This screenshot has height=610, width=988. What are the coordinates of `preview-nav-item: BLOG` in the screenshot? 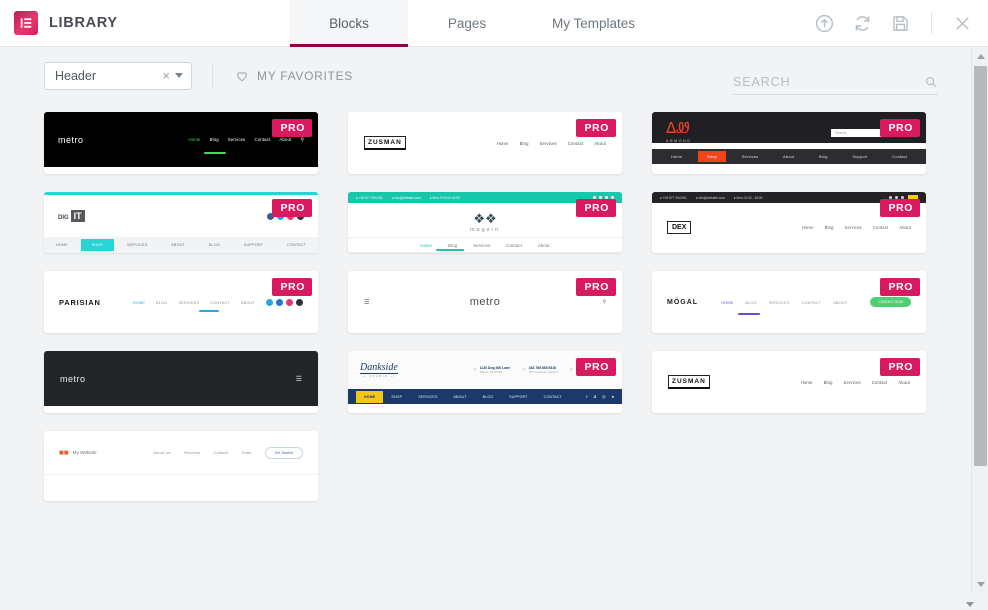 It's located at (214, 245).